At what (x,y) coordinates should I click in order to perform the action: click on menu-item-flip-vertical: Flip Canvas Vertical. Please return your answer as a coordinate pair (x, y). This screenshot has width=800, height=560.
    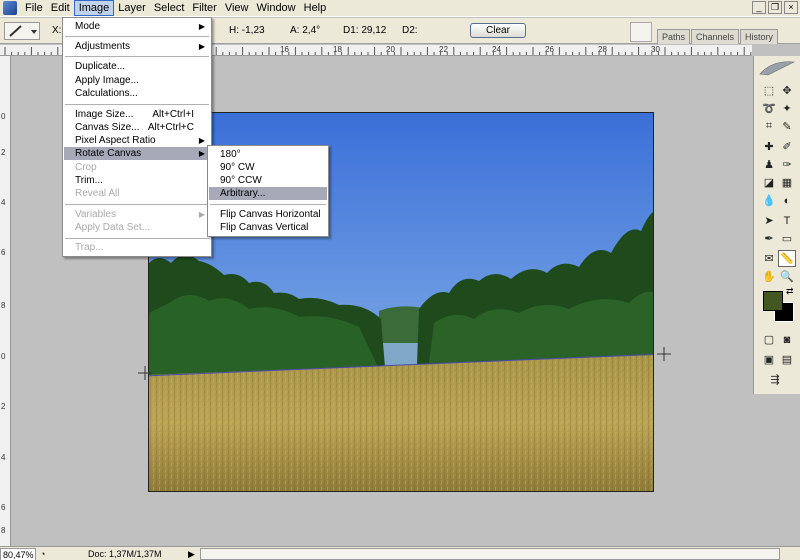
    Looking at the image, I should click on (268, 227).